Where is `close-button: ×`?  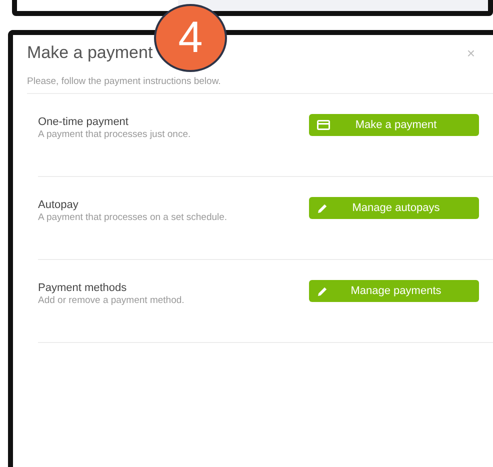 close-button: × is located at coordinates (470, 53).